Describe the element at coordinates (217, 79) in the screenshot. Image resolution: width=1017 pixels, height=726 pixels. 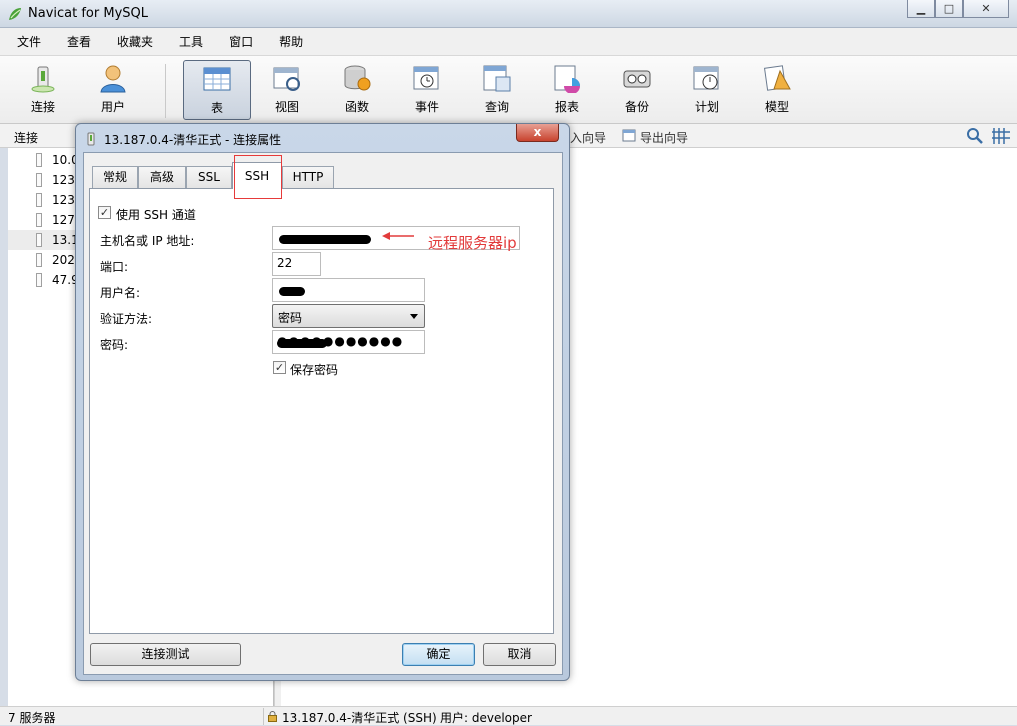
I see `table-icon` at that location.